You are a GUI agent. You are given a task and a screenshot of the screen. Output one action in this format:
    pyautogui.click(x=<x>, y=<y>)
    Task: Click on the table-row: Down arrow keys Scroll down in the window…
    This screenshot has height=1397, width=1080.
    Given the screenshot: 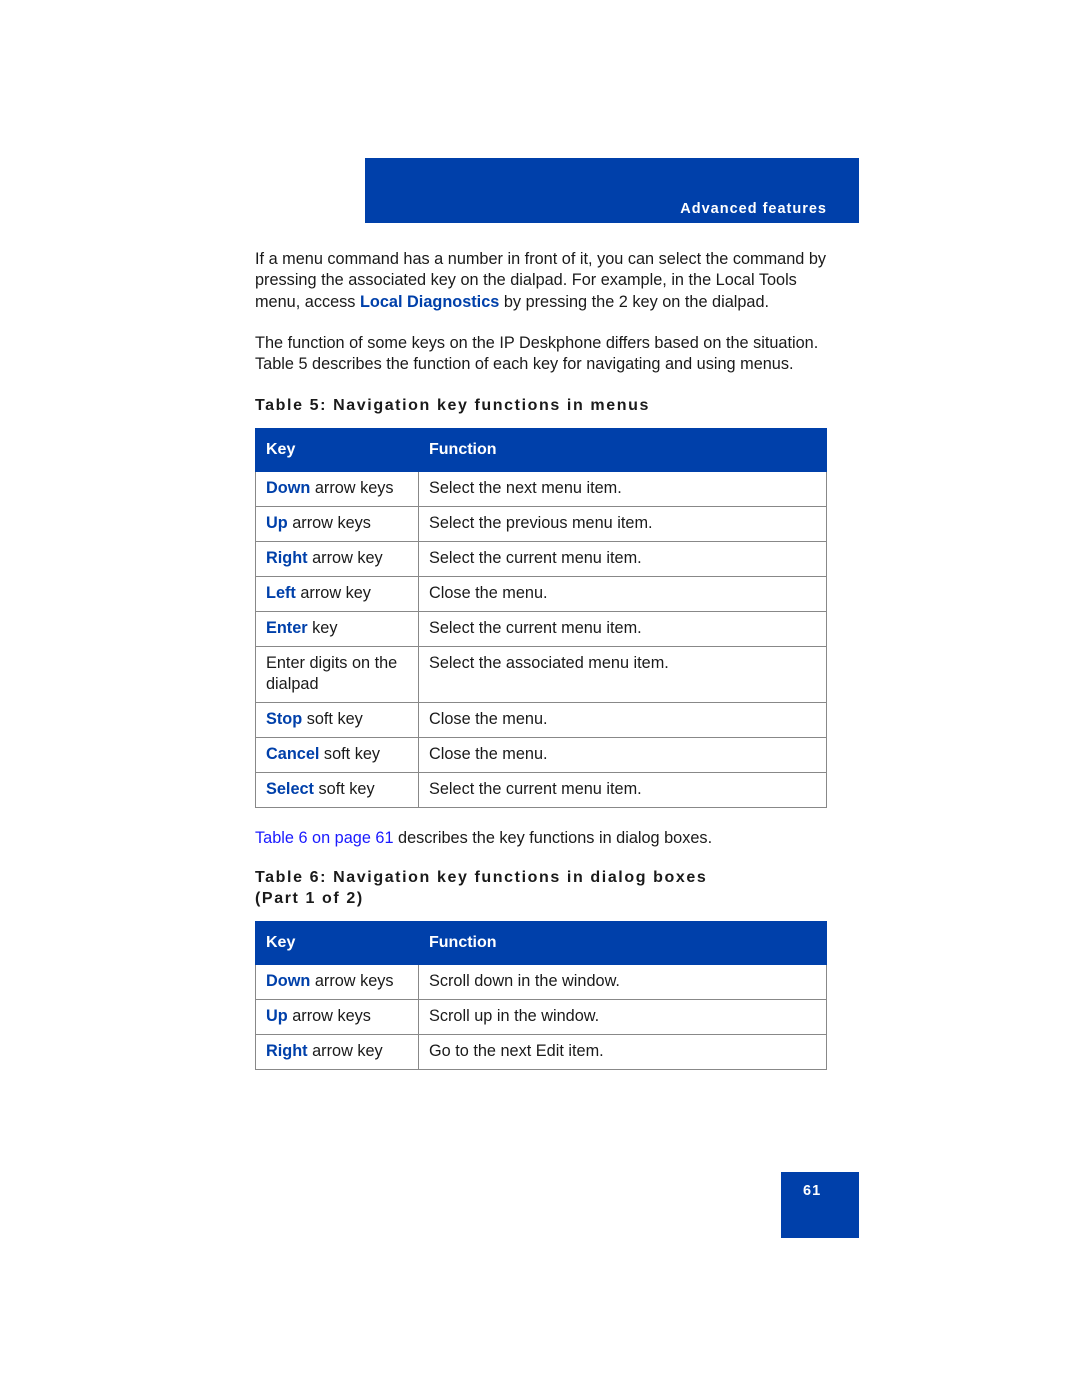 What is the action you would take?
    pyautogui.click(x=541, y=981)
    